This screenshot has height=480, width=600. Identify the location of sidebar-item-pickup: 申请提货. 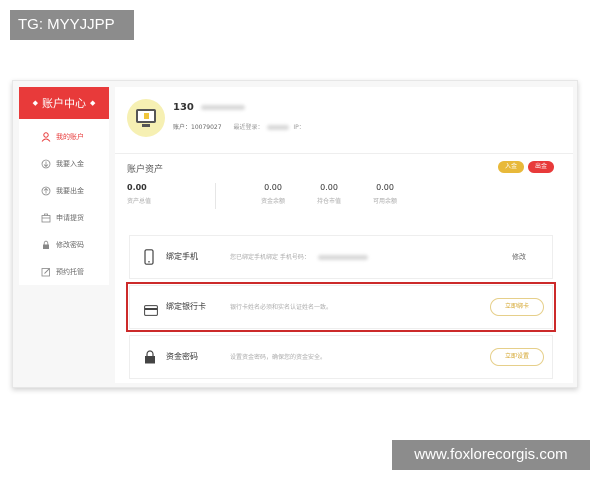
(64, 217).